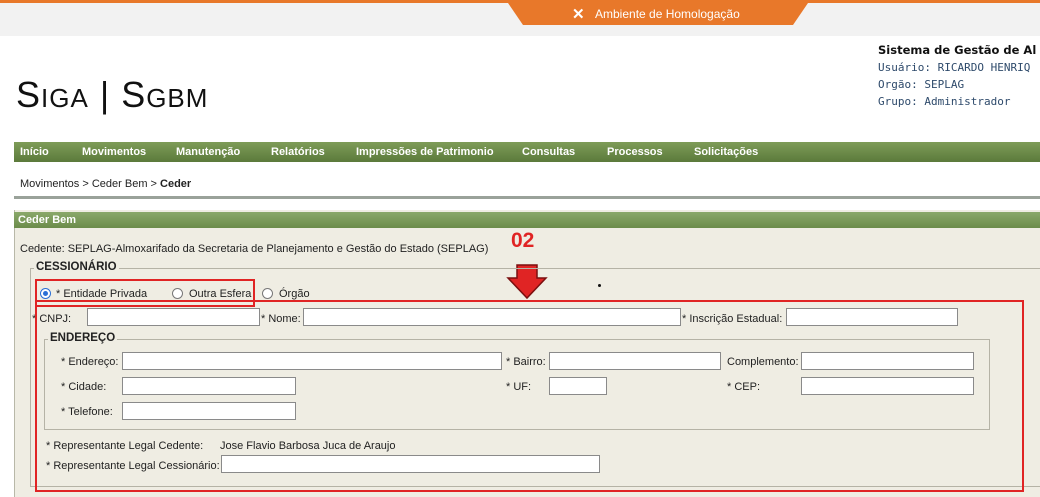 This screenshot has width=1040, height=497. Describe the element at coordinates (667, 14) in the screenshot. I see `environment-label: Ambiente de Homologação` at that location.